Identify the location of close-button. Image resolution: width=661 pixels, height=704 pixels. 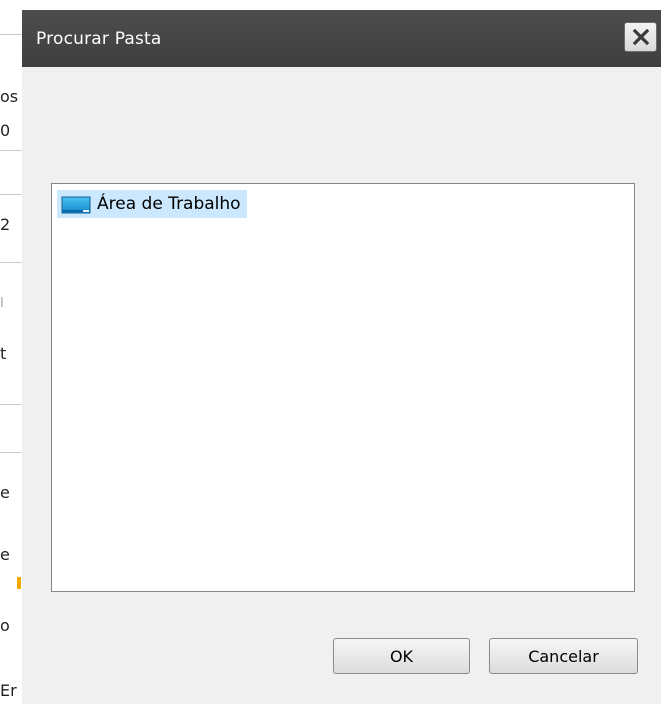
(640, 37).